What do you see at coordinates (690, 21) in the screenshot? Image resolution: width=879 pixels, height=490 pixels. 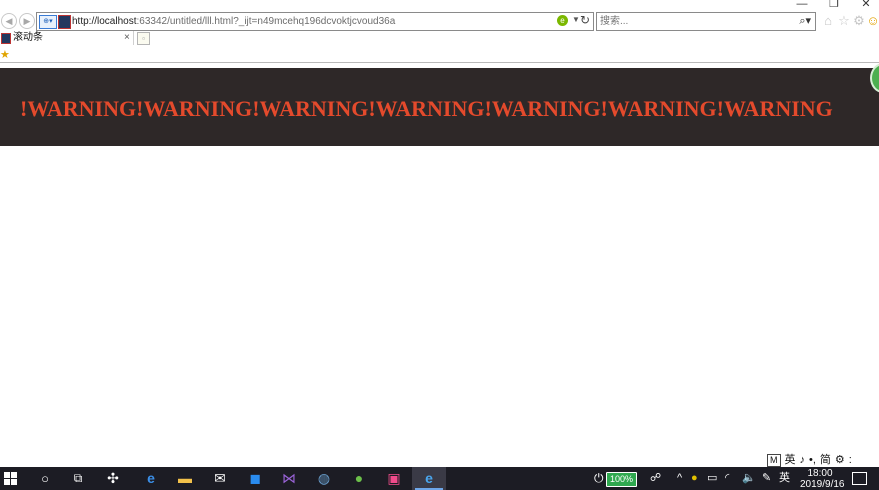 I see `search-input` at bounding box center [690, 21].